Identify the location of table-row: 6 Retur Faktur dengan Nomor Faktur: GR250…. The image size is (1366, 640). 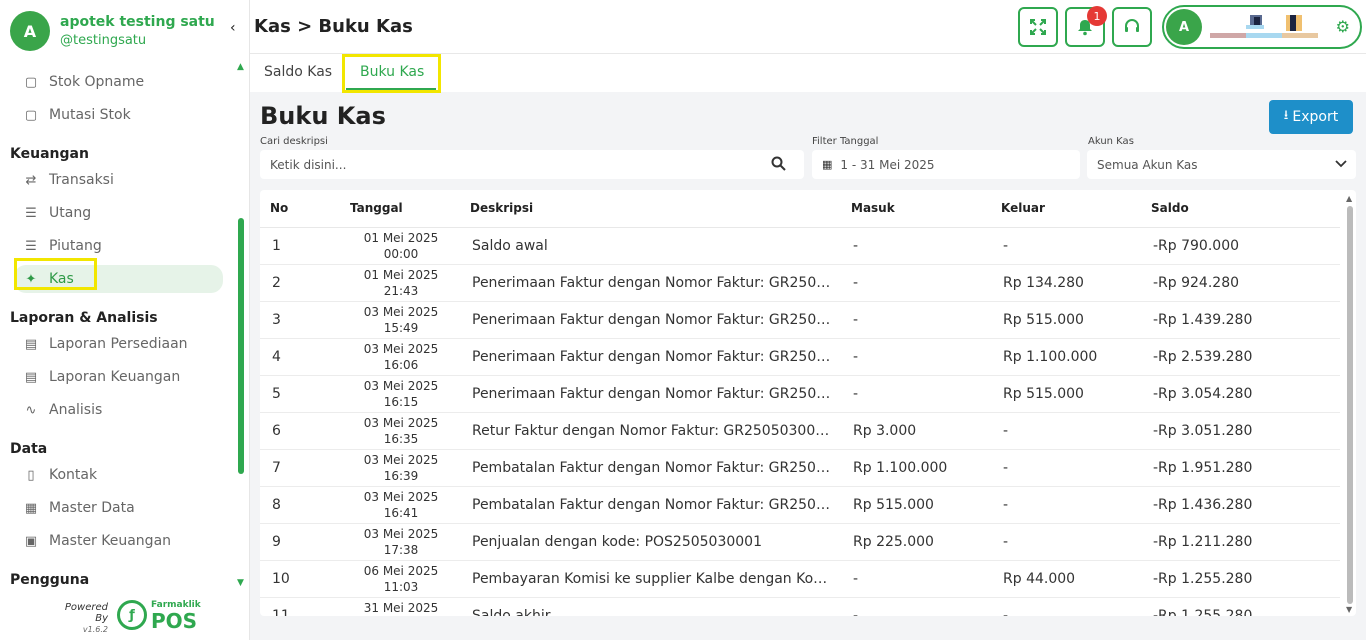
(800, 431).